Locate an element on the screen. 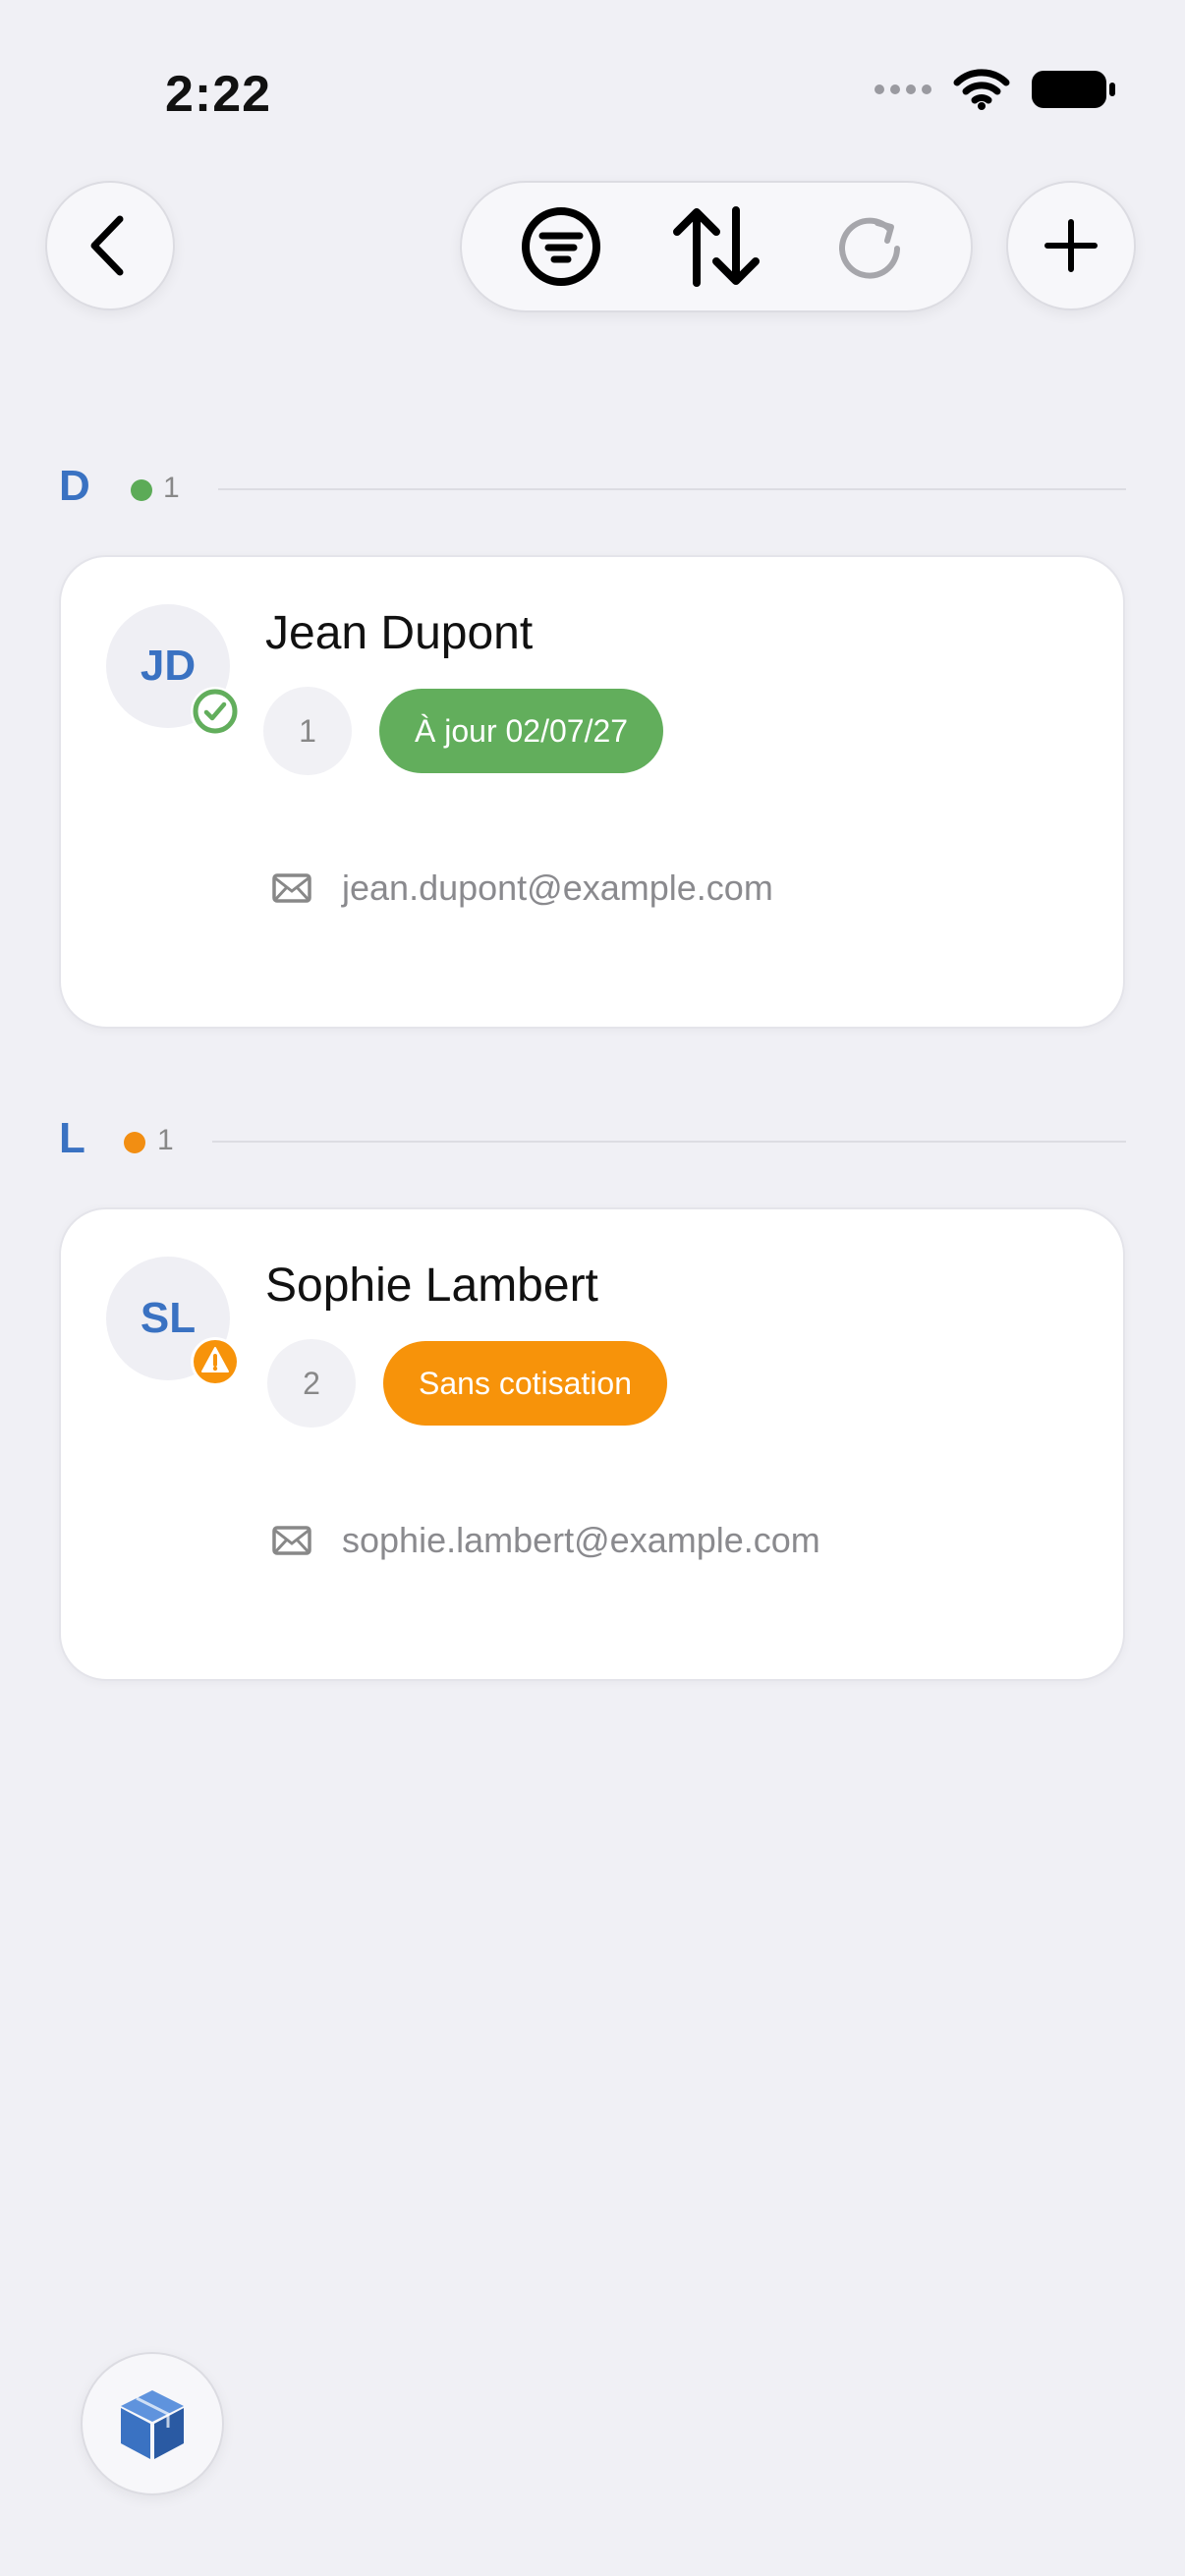  back-button is located at coordinates (110, 245).